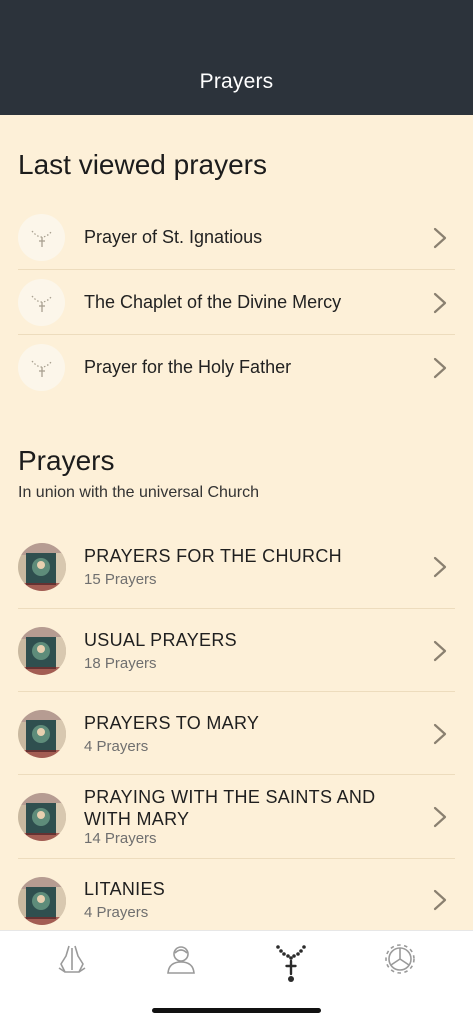 The height and width of the screenshot is (1024, 473). Describe the element at coordinates (173, 237) in the screenshot. I see `last-viewed-label: Prayer of St. Ignatious` at that location.